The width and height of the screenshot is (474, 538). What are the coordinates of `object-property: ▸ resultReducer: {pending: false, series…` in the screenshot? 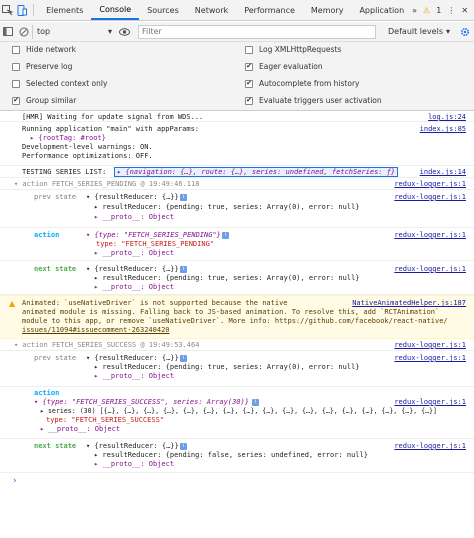 It's located at (231, 455).